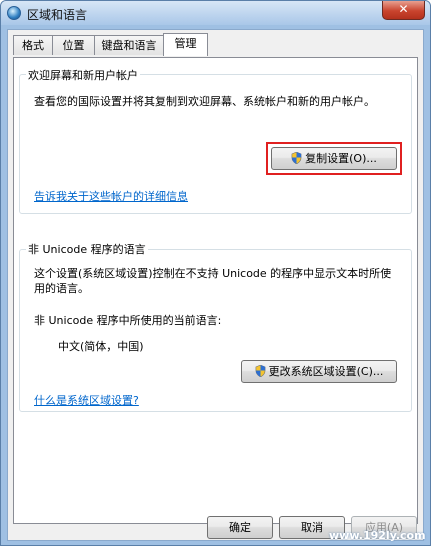 This screenshot has width=431, height=546. I want to click on unicode-group-title: 非 Unicode 程序的语言, so click(87, 249).